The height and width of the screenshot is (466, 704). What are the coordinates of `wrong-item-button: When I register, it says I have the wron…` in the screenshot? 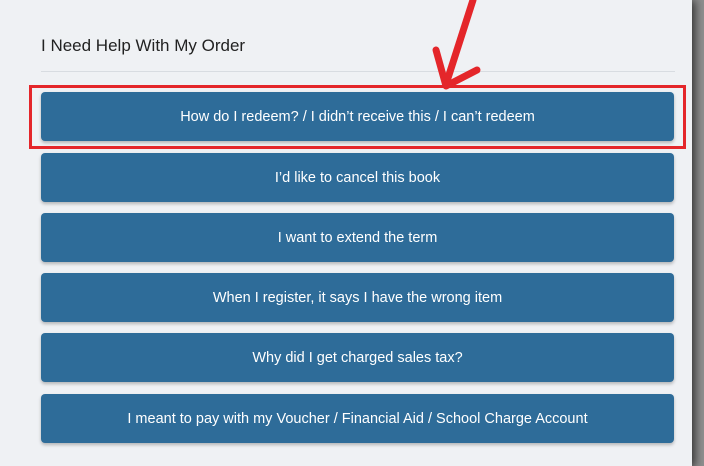 It's located at (357, 297).